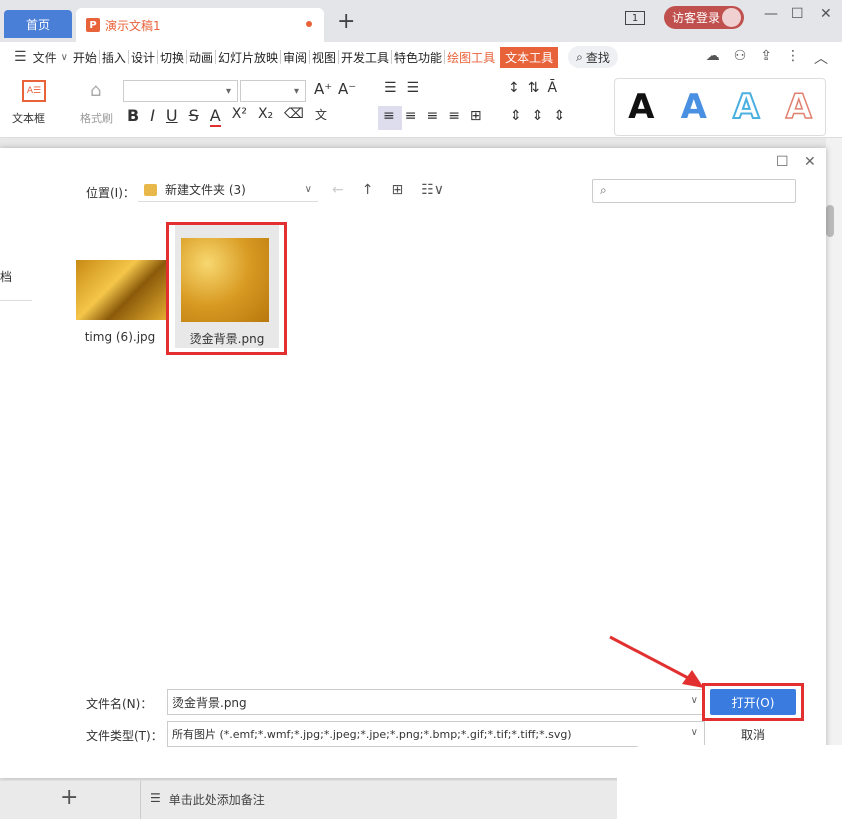 Image resolution: width=842 pixels, height=819 pixels. What do you see at coordinates (114, 57) in the screenshot?
I see `menu-insert: 插入` at bounding box center [114, 57].